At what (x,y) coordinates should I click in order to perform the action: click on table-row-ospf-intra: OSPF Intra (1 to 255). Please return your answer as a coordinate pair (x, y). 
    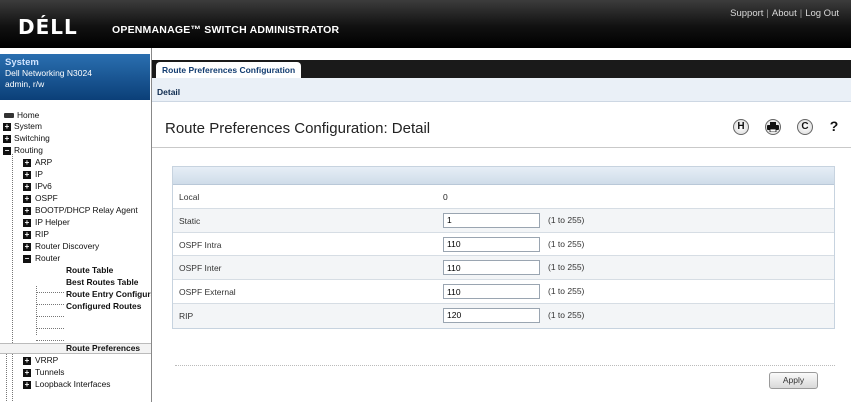
    Looking at the image, I should click on (503, 244).